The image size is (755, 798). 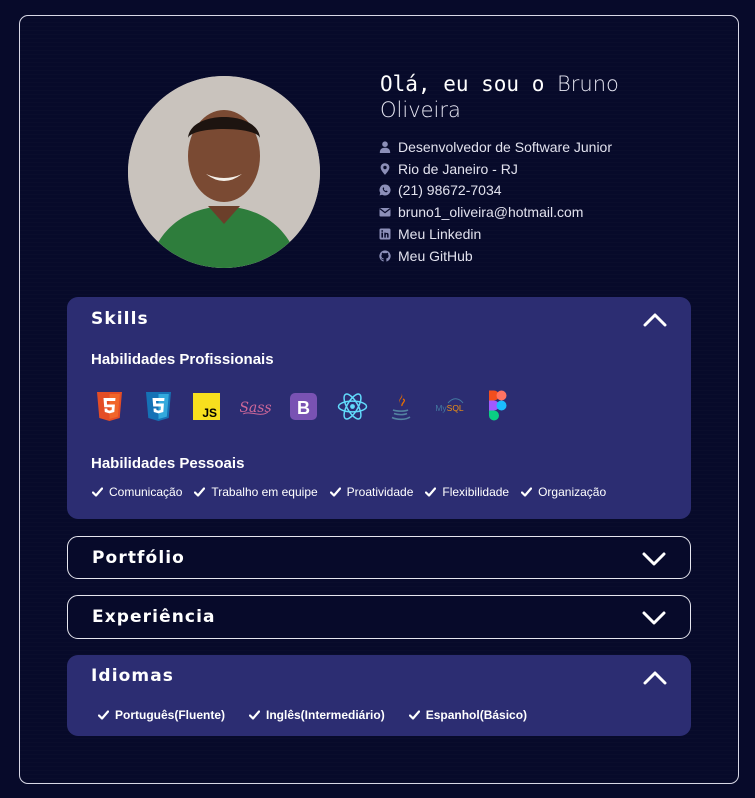 I want to click on mysql-icon: MySQL, so click(x=449, y=406).